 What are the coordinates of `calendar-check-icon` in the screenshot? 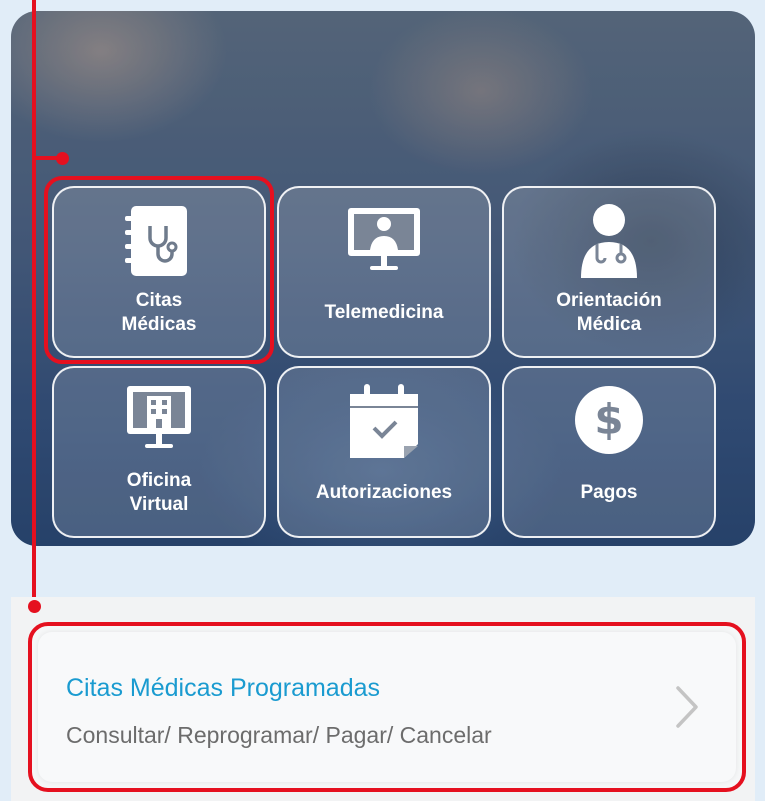 It's located at (384, 420).